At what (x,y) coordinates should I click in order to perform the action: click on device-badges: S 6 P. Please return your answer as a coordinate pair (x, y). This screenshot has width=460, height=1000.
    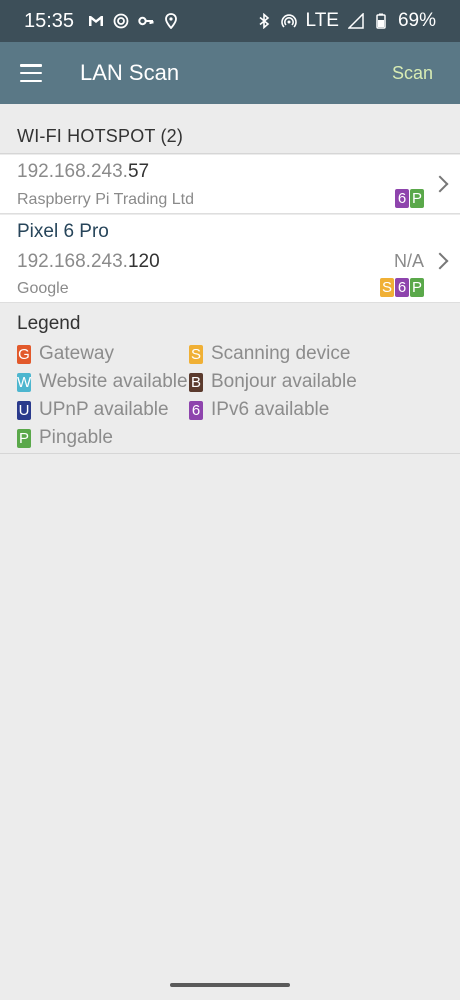
    Looking at the image, I should click on (402, 287).